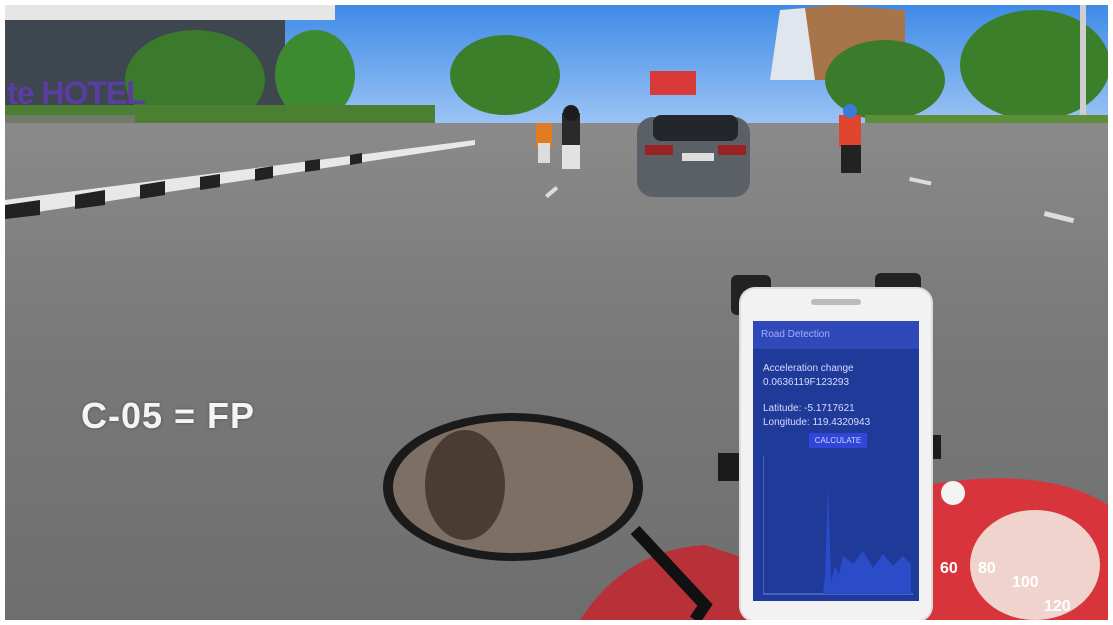 The width and height of the screenshot is (1113, 625). Describe the element at coordinates (806, 382) in the screenshot. I see `accel-value: 0.0636119F123293` at that location.